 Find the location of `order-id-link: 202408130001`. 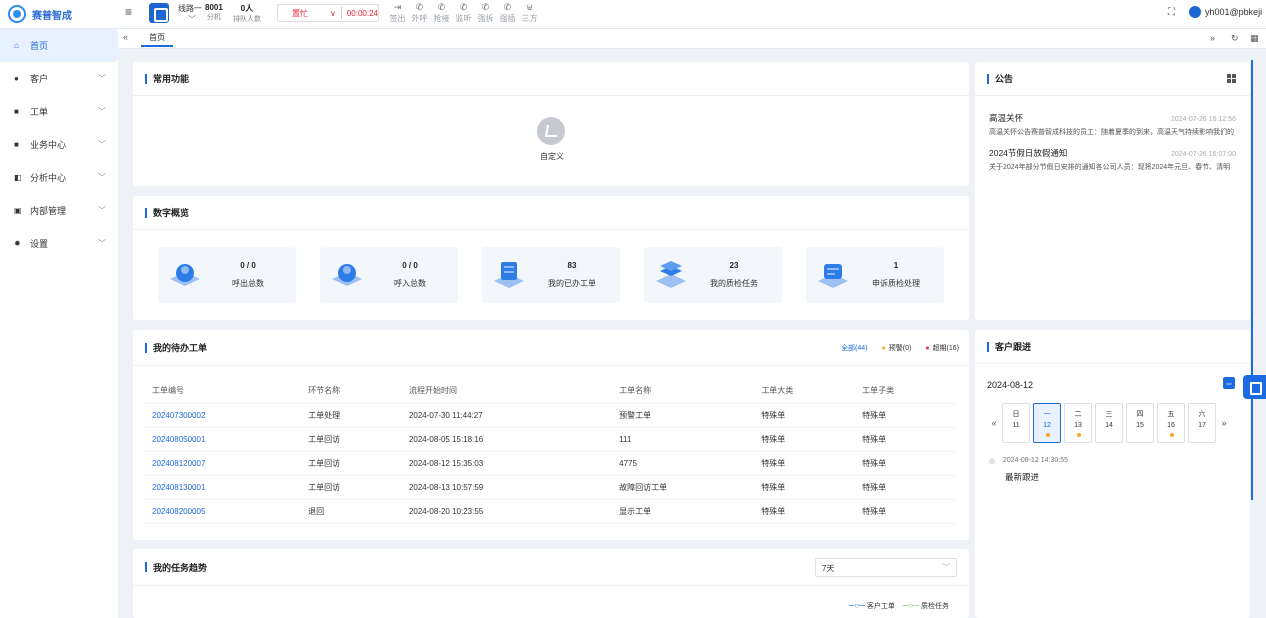

order-id-link: 202408130001 is located at coordinates (223, 487).